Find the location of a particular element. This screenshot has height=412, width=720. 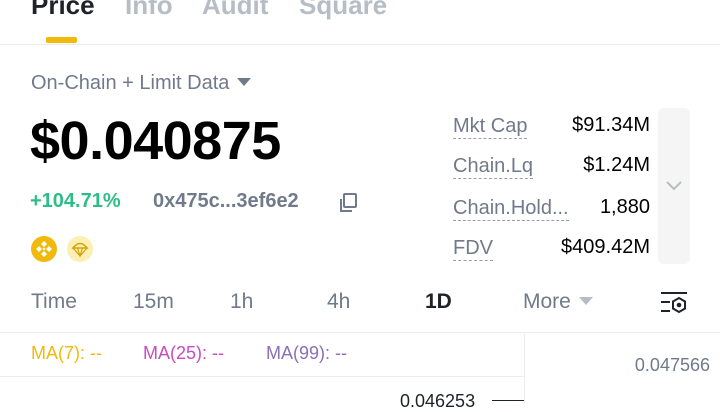

active-tab-indicator is located at coordinates (61, 40).